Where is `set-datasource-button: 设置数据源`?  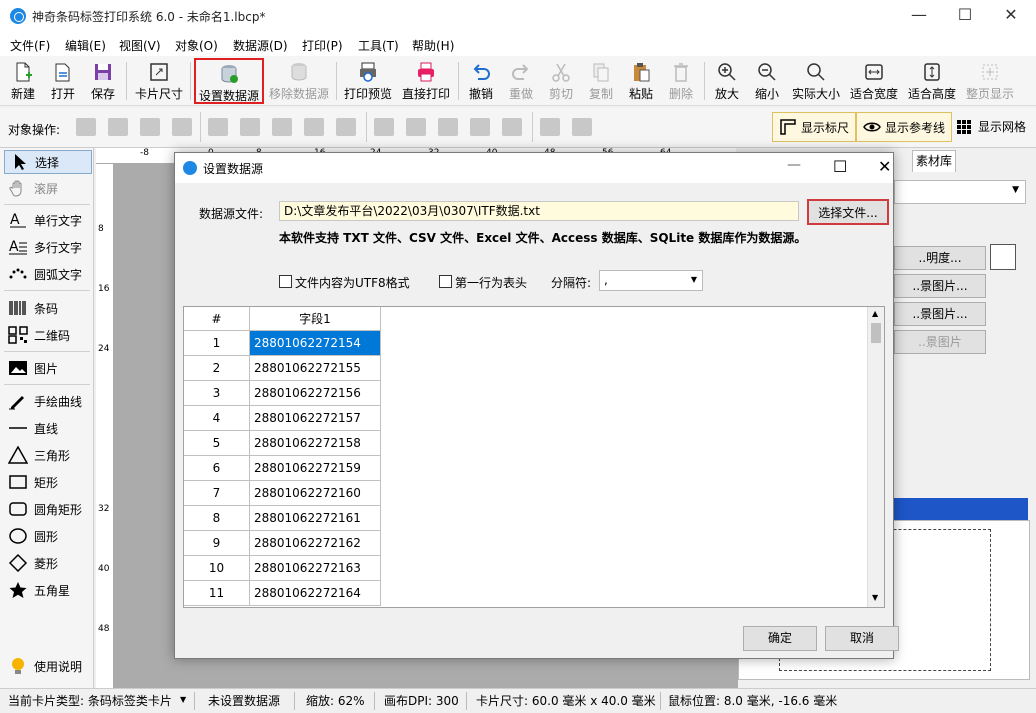
set-datasource-button: 设置数据源 is located at coordinates (229, 81).